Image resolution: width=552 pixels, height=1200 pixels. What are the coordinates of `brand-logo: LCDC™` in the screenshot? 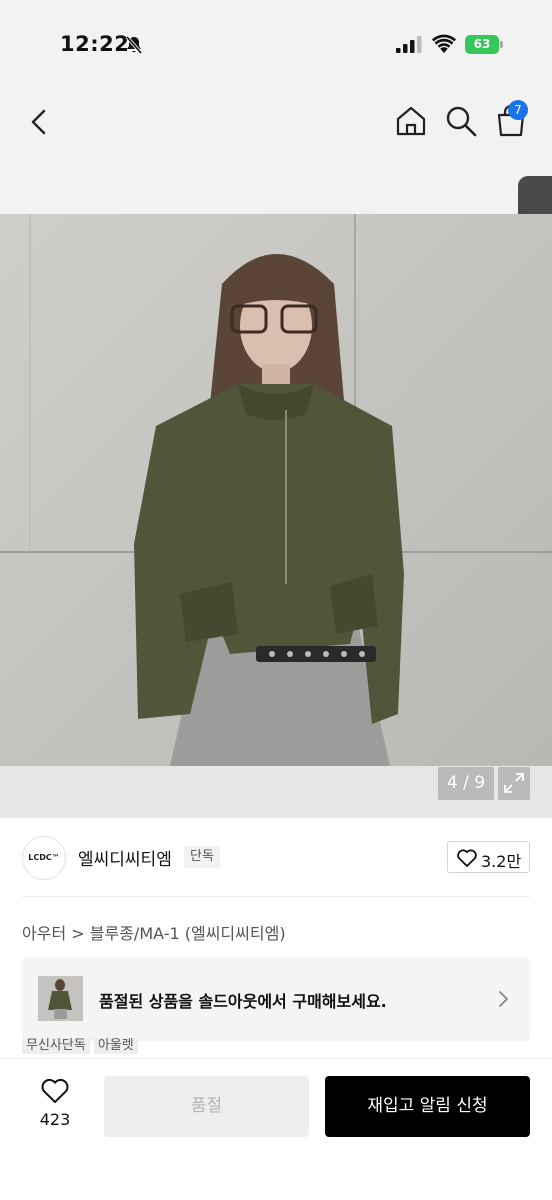 It's located at (44, 858).